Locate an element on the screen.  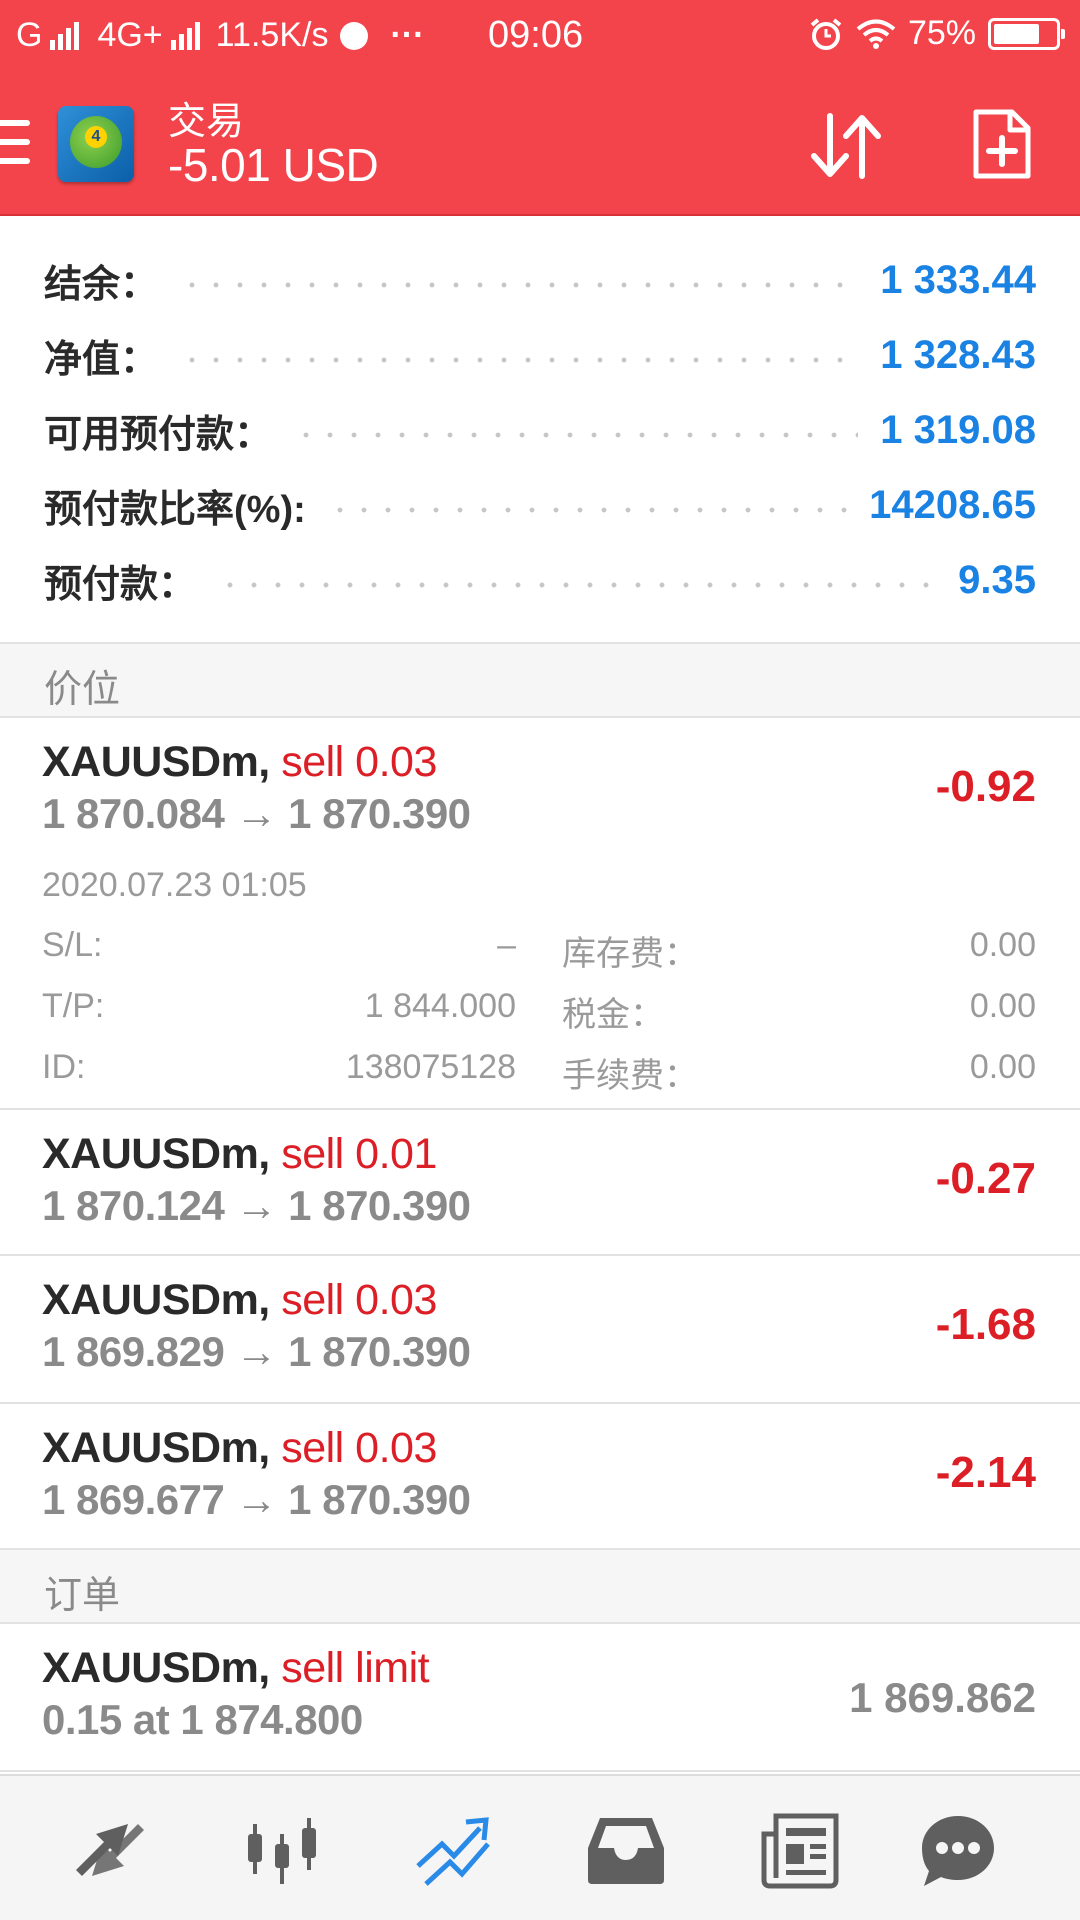
nav-chat is located at coordinates (958, 1850).